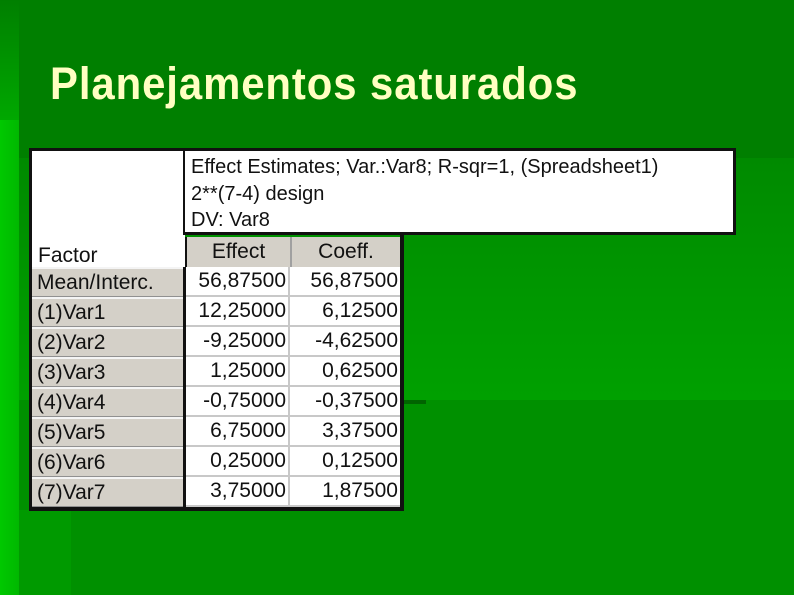 The image size is (794, 595). Describe the element at coordinates (107, 402) in the screenshot. I see `factor-cell: (4)Var4` at that location.